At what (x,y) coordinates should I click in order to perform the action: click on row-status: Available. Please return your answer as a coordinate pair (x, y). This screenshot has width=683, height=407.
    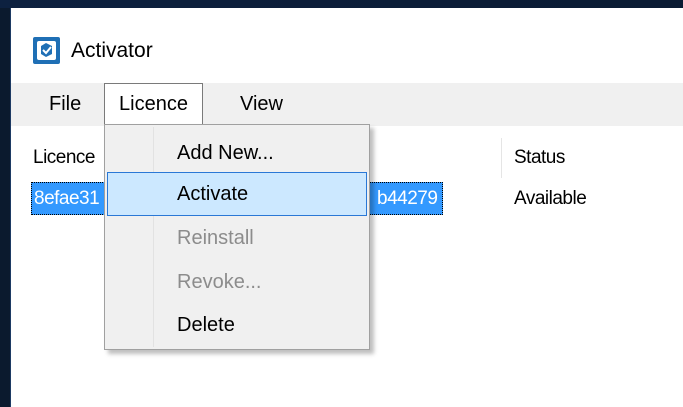
    Looking at the image, I should click on (550, 198).